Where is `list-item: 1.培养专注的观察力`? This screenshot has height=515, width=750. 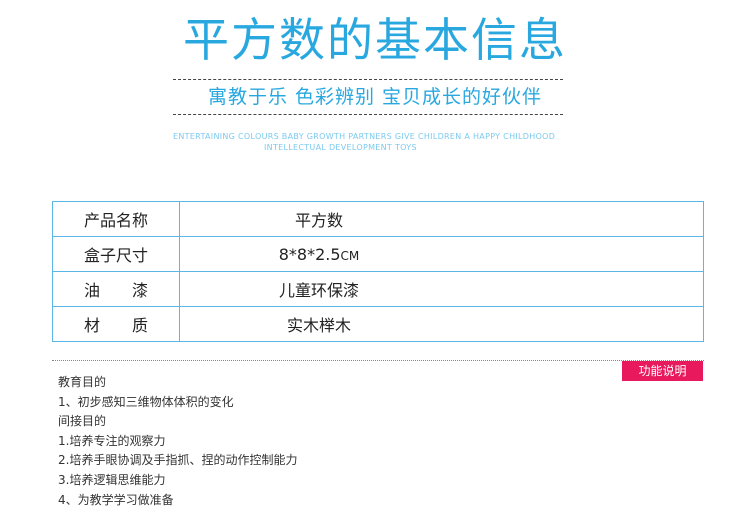 list-item: 1.培养专注的观察力 is located at coordinates (112, 440).